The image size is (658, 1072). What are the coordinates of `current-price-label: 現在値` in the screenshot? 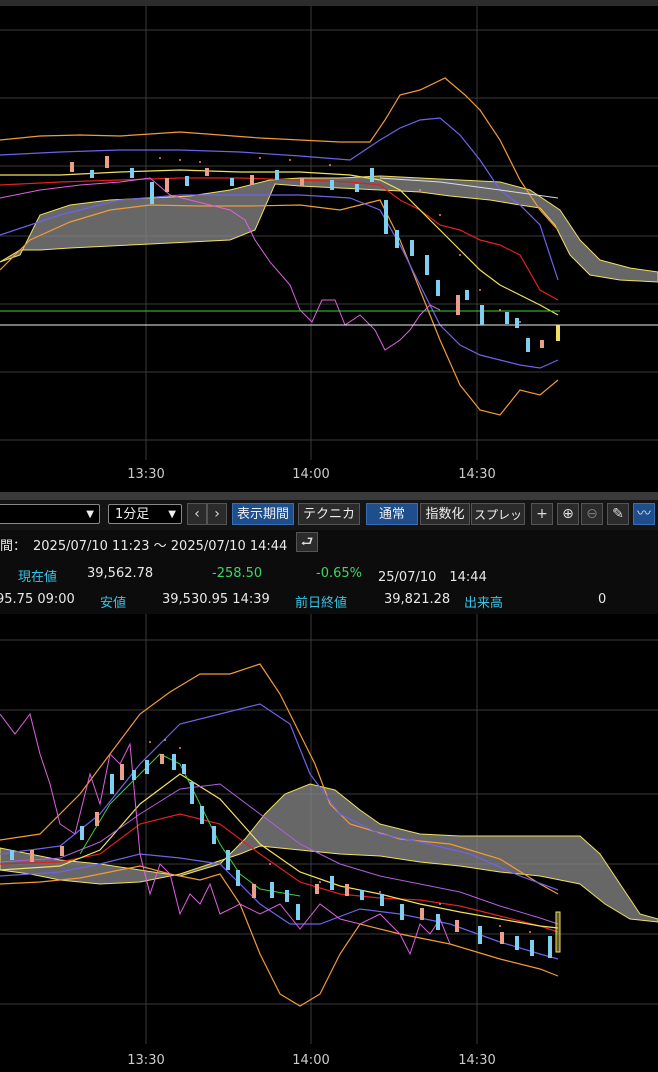 It's located at (38, 577).